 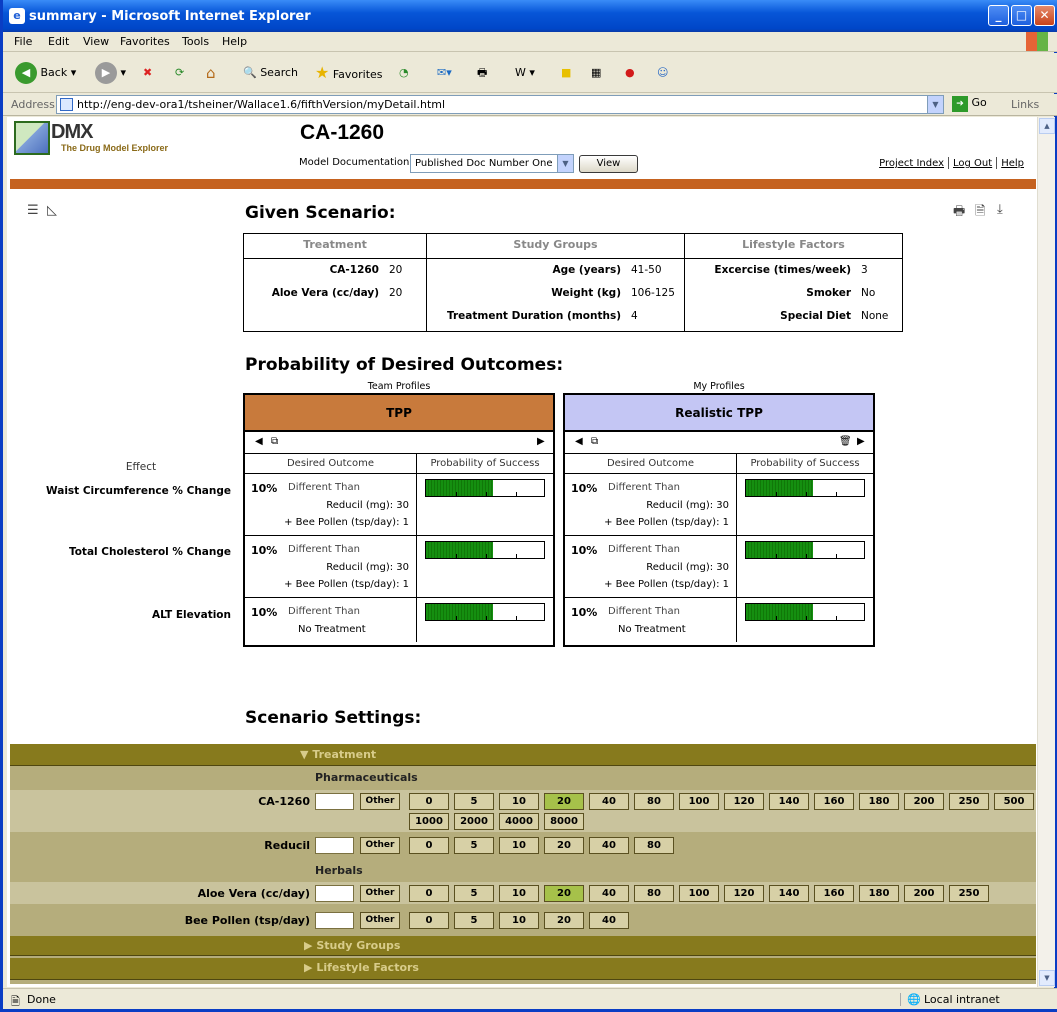 I want to click on menu-tools: Tools, so click(x=195, y=41).